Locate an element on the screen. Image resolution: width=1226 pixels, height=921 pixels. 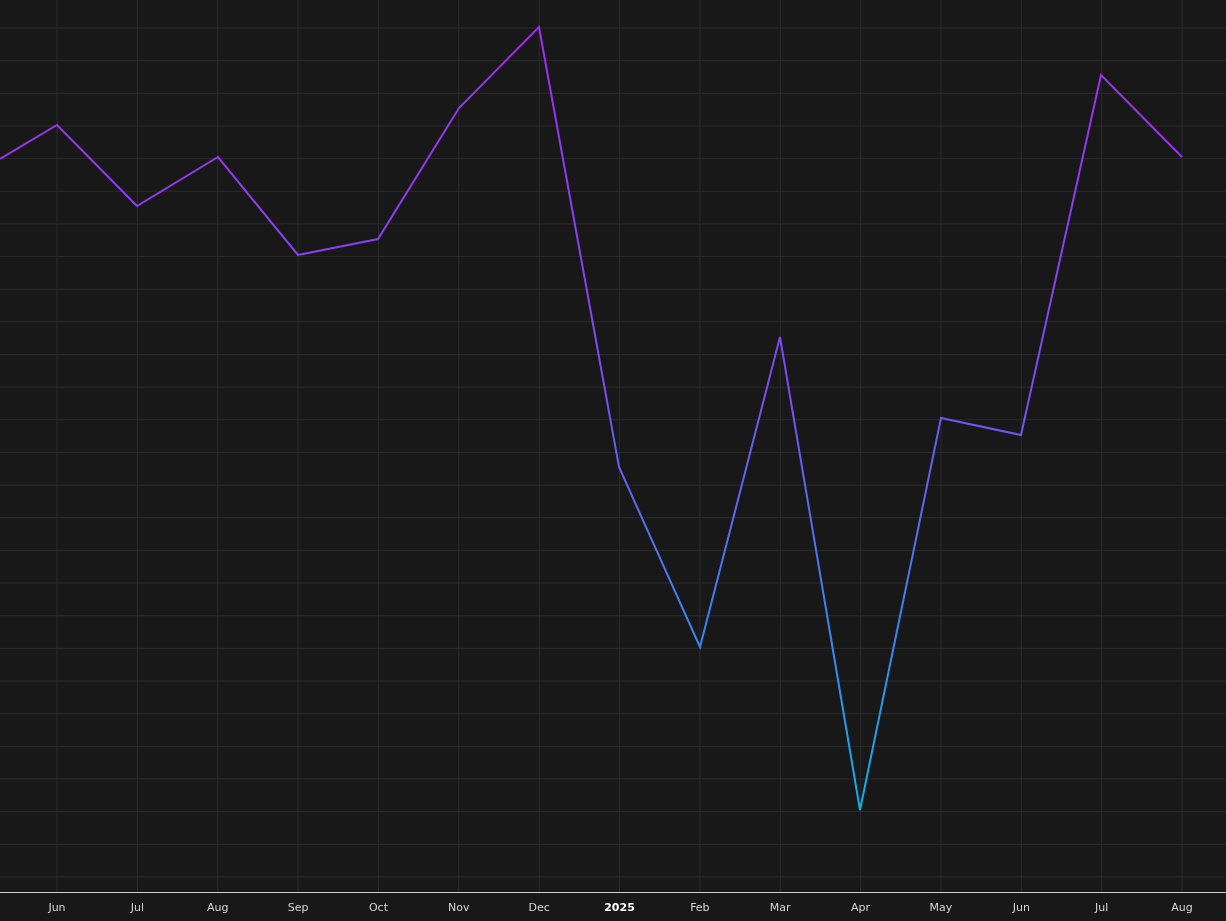
axis-label: Feb is located at coordinates (700, 907).